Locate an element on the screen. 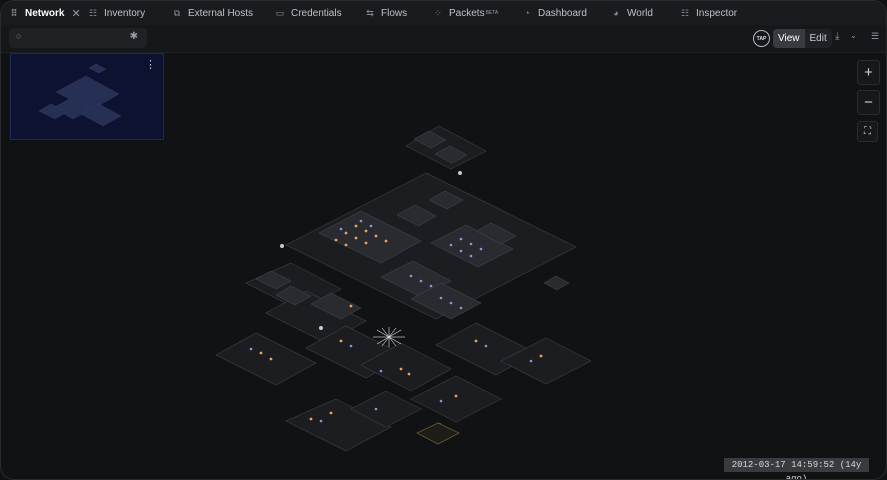 Image resolution: width=887 pixels, height=480 pixels. zoom-in-button: + is located at coordinates (868, 72).